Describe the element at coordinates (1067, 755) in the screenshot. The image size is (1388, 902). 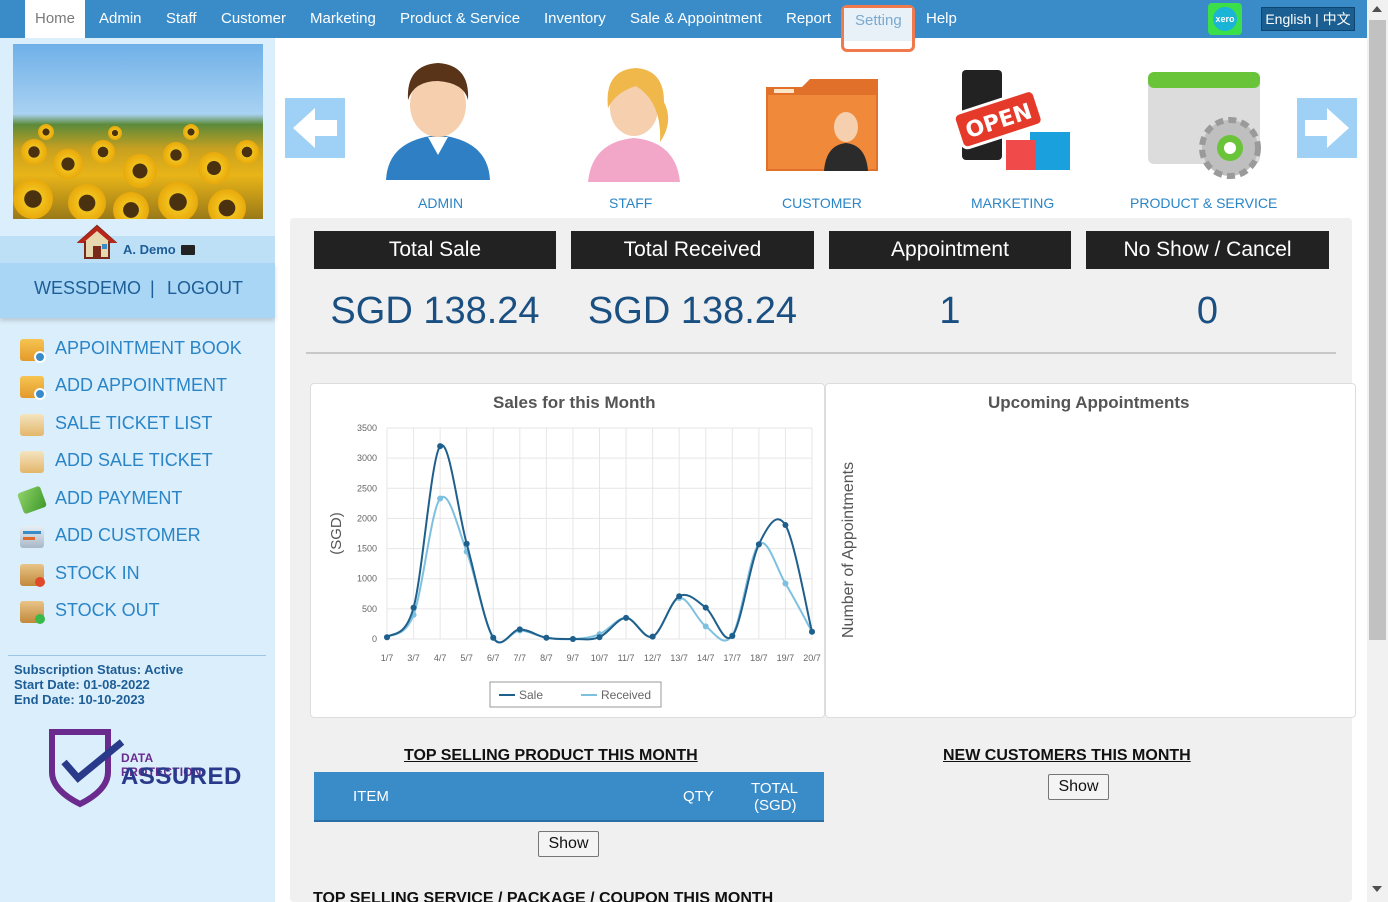
I see `new-customers-title: NEW CUSTOMERS THIS MONTH` at that location.